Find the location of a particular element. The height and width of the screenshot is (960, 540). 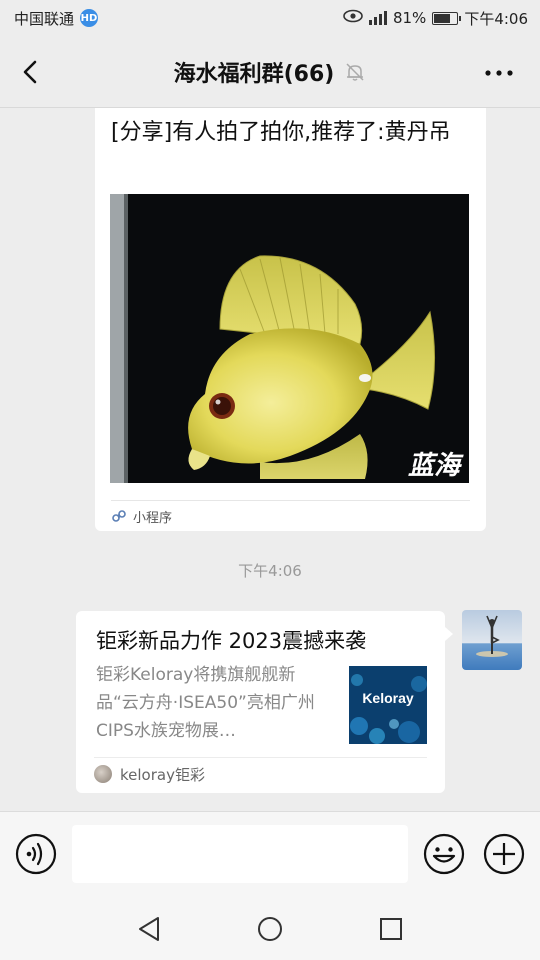

nav-back-button is located at coordinates (150, 929).